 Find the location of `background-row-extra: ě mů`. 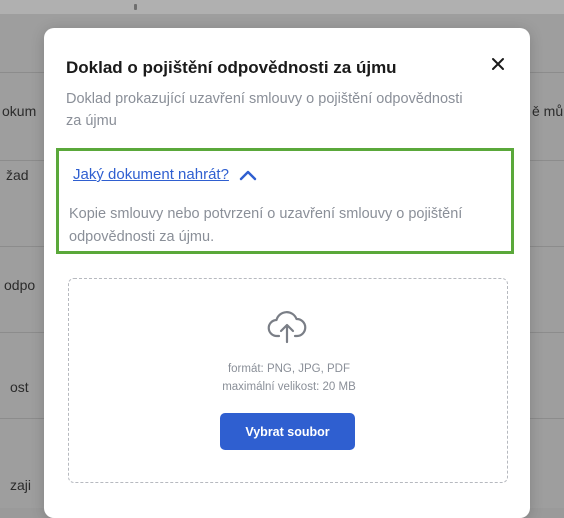

background-row-extra: ě mů is located at coordinates (548, 111).